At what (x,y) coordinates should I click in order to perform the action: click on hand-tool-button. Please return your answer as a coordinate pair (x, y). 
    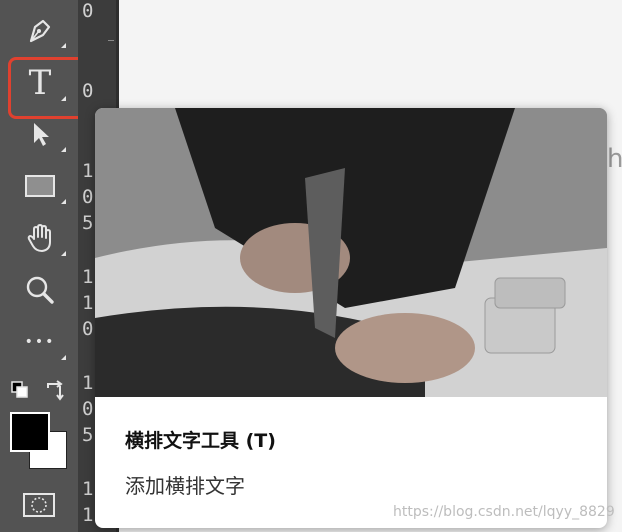
    Looking at the image, I should click on (40, 238).